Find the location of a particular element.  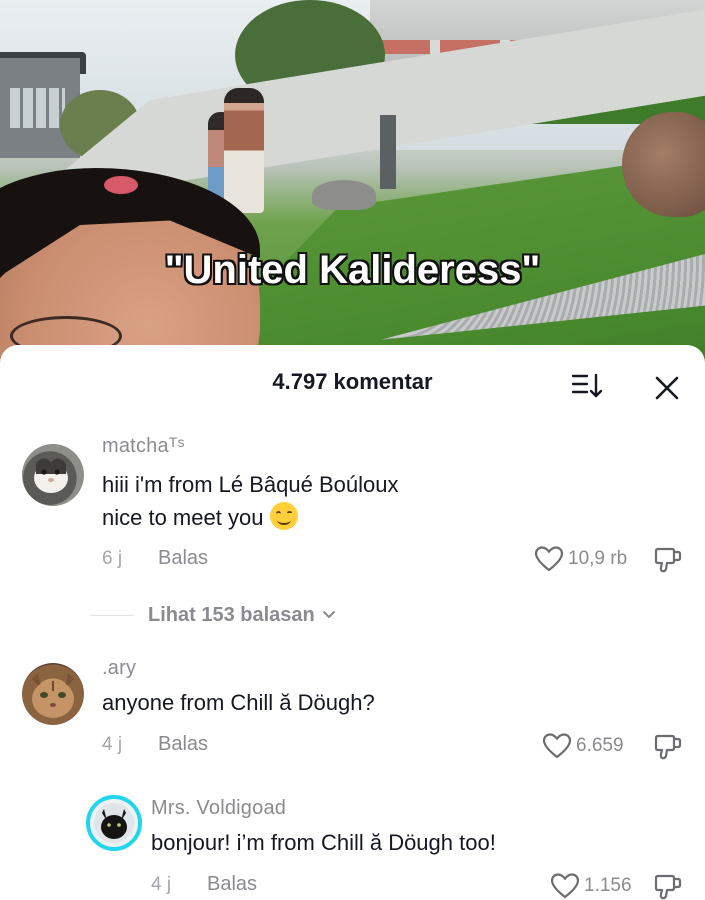

comment-username: .ary is located at coordinates (119, 668).